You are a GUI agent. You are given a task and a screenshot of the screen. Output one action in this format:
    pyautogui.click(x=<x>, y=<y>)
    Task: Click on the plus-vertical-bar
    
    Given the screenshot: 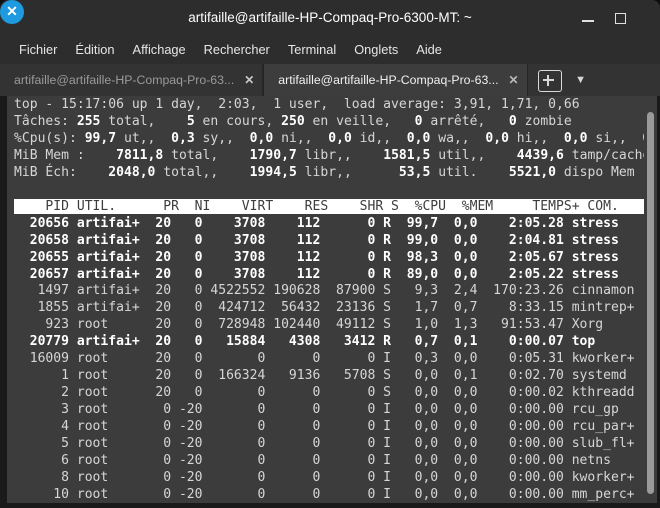 What is the action you would take?
    pyautogui.click(x=548, y=80)
    